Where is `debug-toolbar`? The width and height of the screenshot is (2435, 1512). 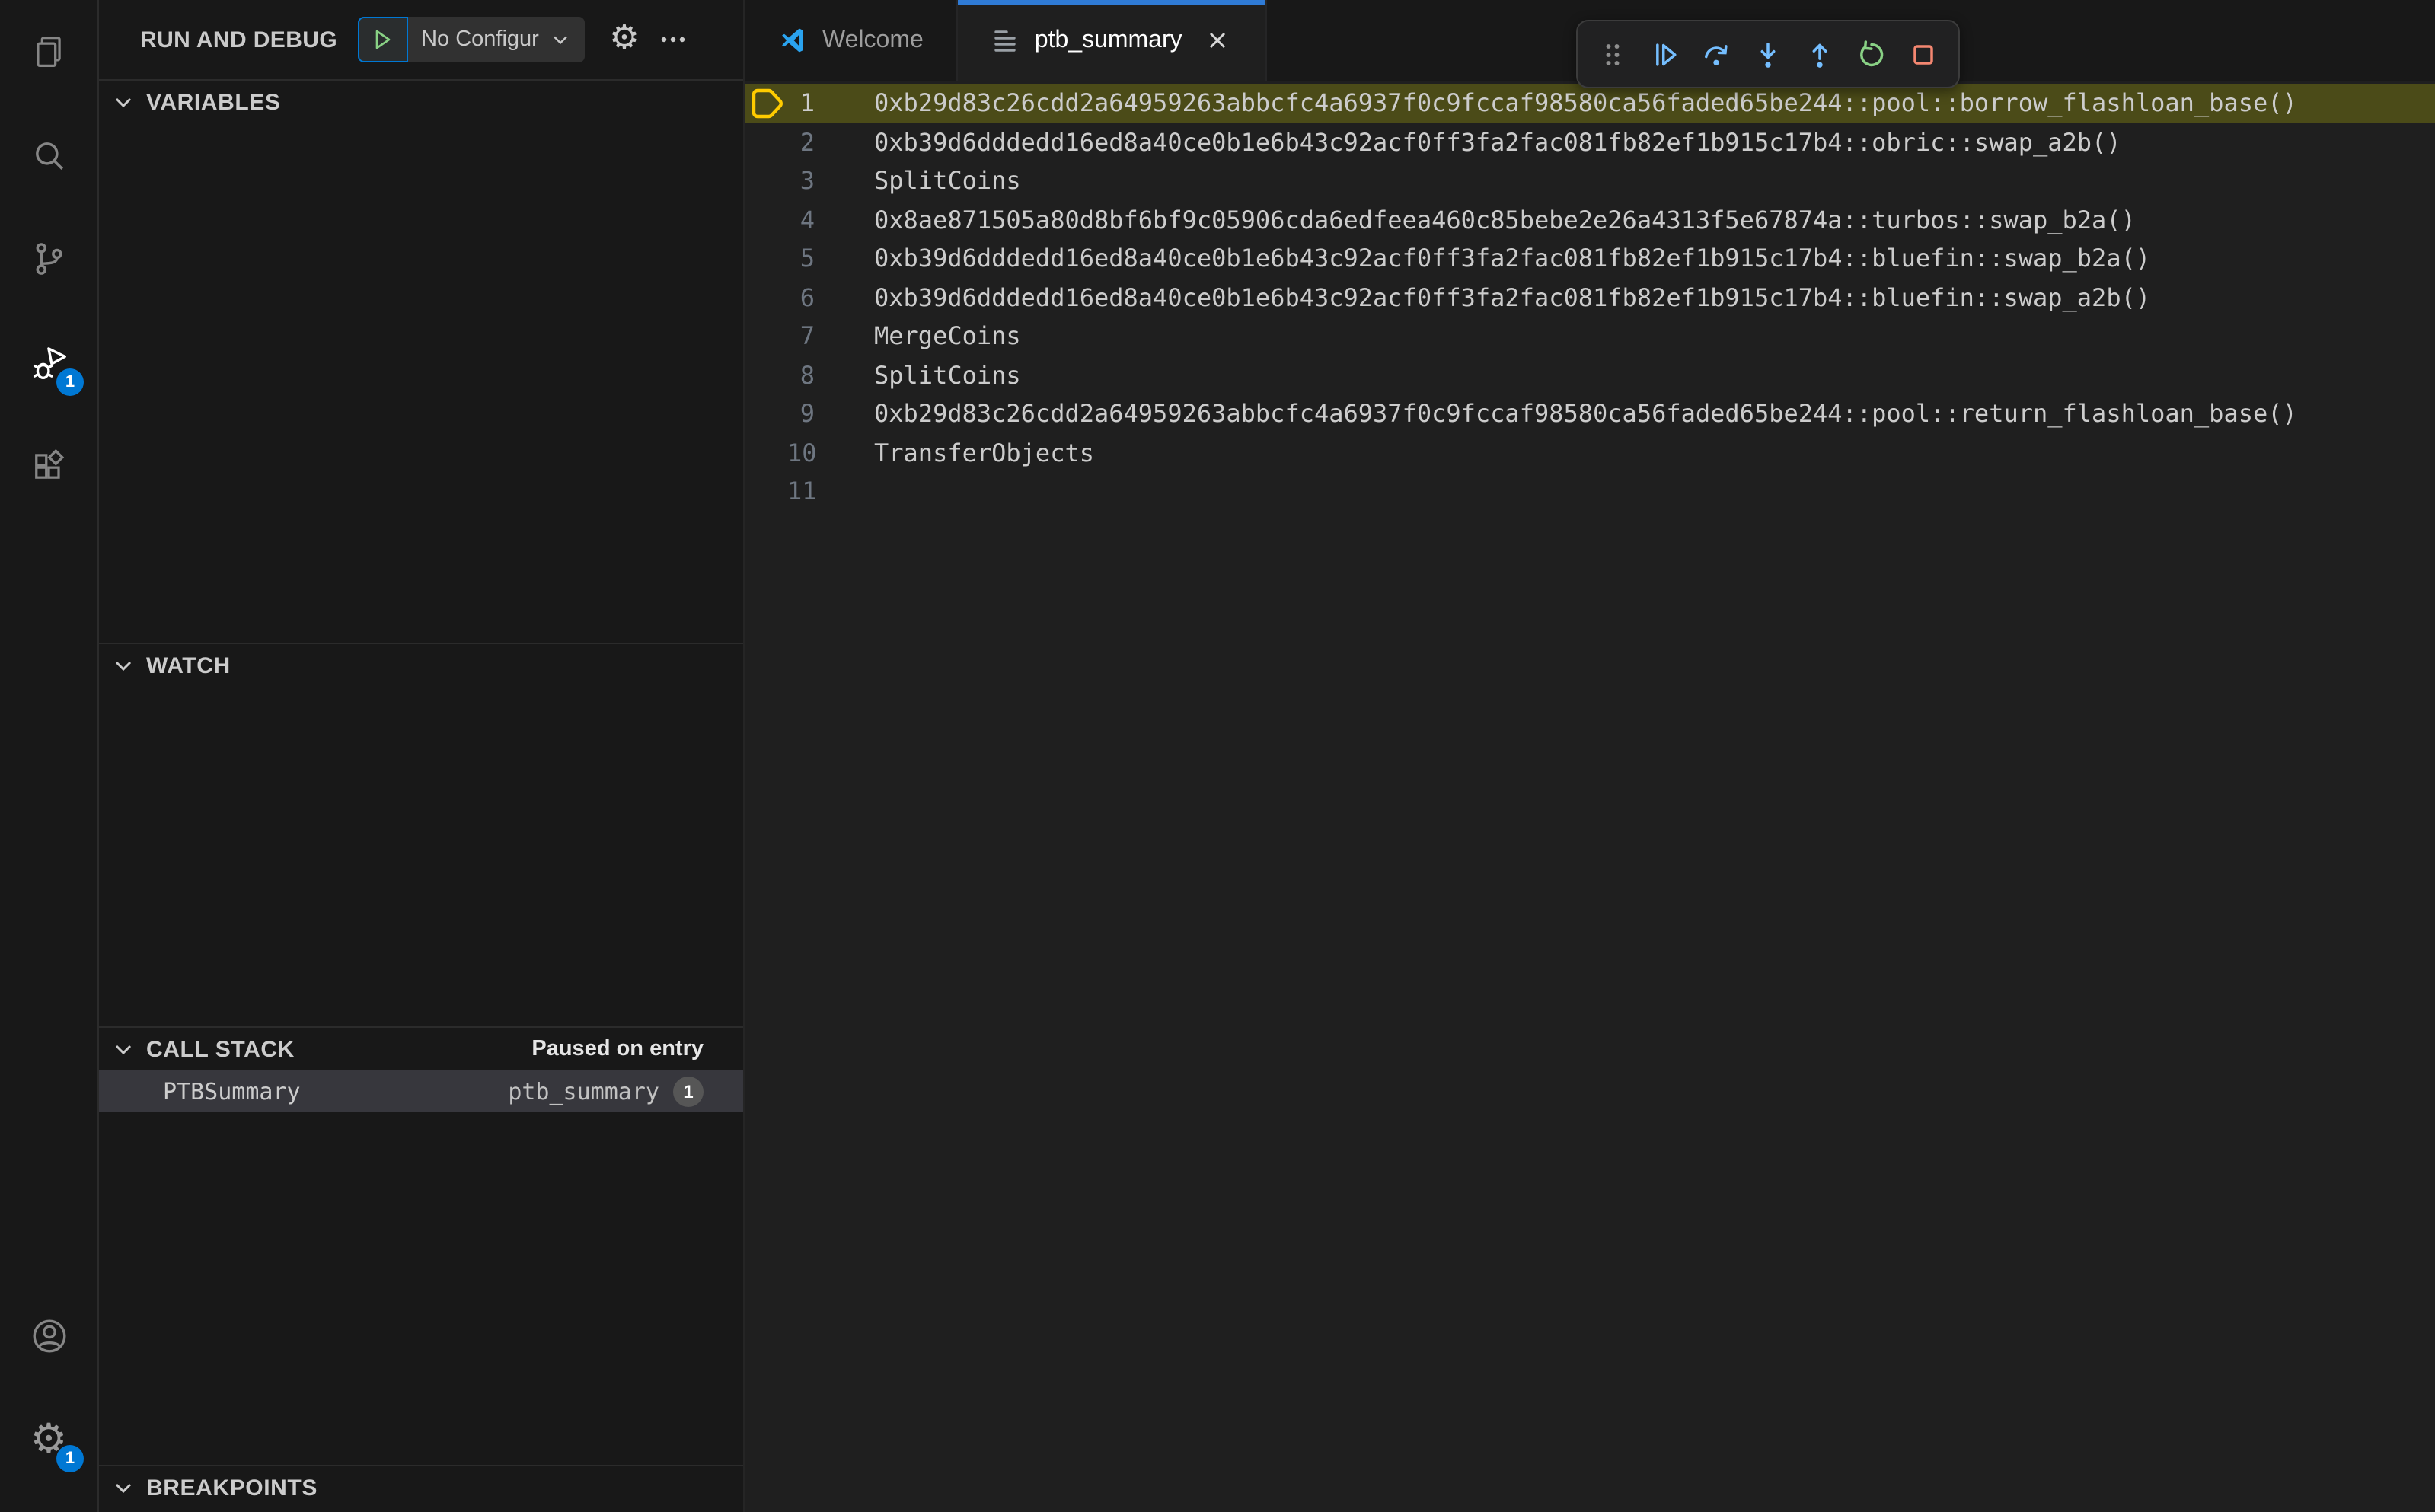 debug-toolbar is located at coordinates (1768, 54).